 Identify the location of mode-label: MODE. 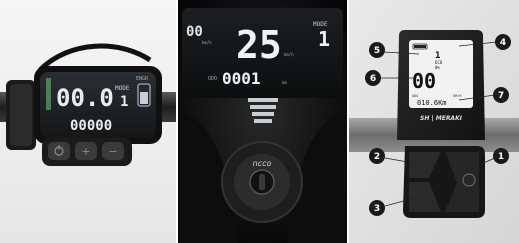
(122, 88).